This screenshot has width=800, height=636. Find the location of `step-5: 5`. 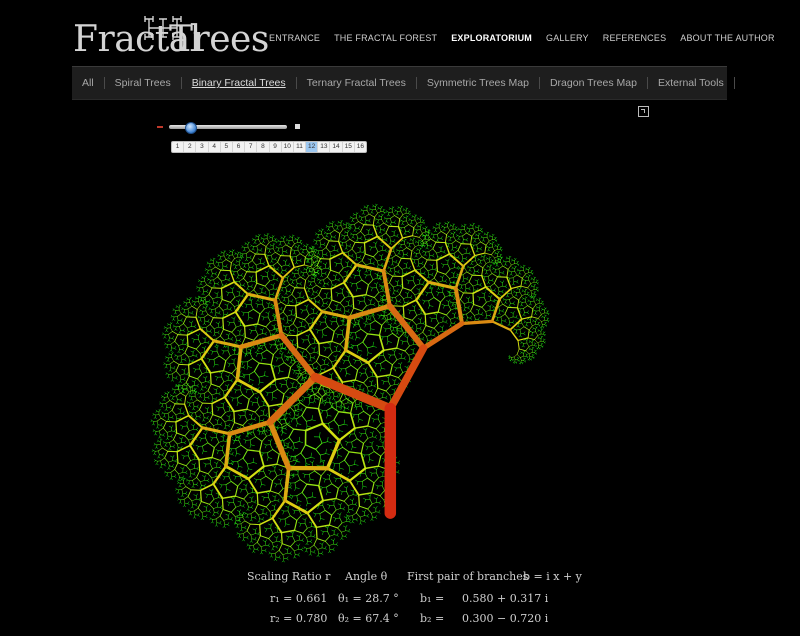

step-5: 5 is located at coordinates (227, 147).